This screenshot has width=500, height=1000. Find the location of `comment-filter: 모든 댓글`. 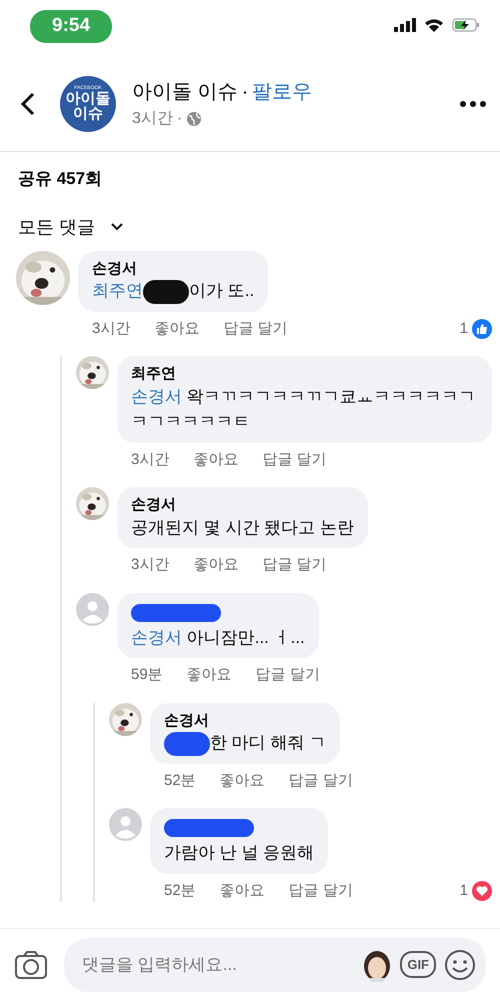

comment-filter: 모든 댓글 is located at coordinates (71, 227).